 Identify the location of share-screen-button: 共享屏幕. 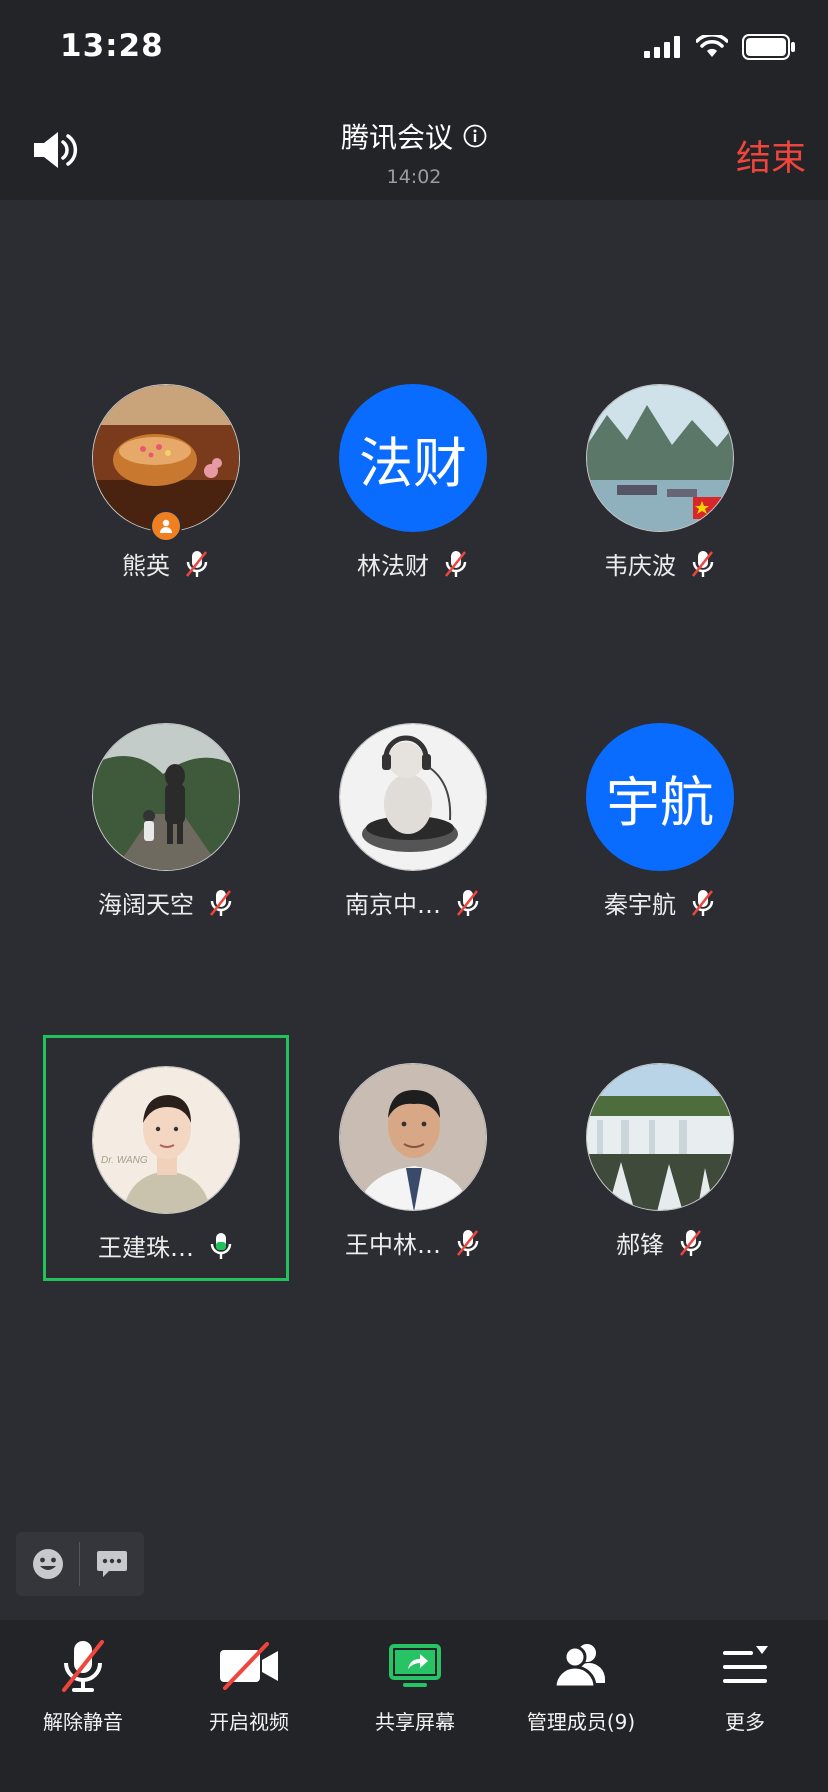
(415, 1684).